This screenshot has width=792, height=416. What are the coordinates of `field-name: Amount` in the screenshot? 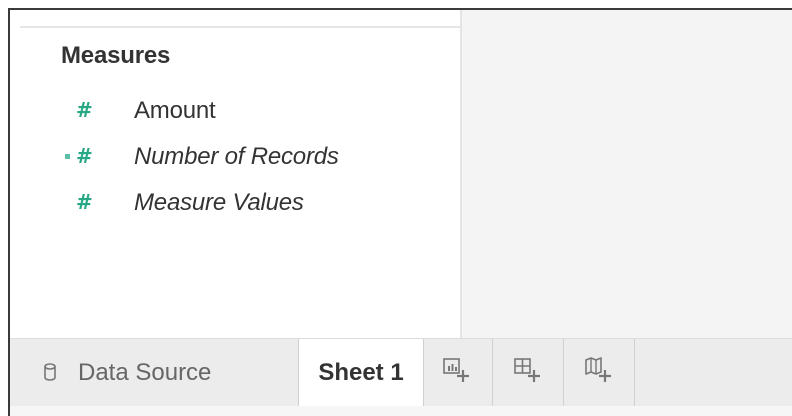 It's located at (175, 110).